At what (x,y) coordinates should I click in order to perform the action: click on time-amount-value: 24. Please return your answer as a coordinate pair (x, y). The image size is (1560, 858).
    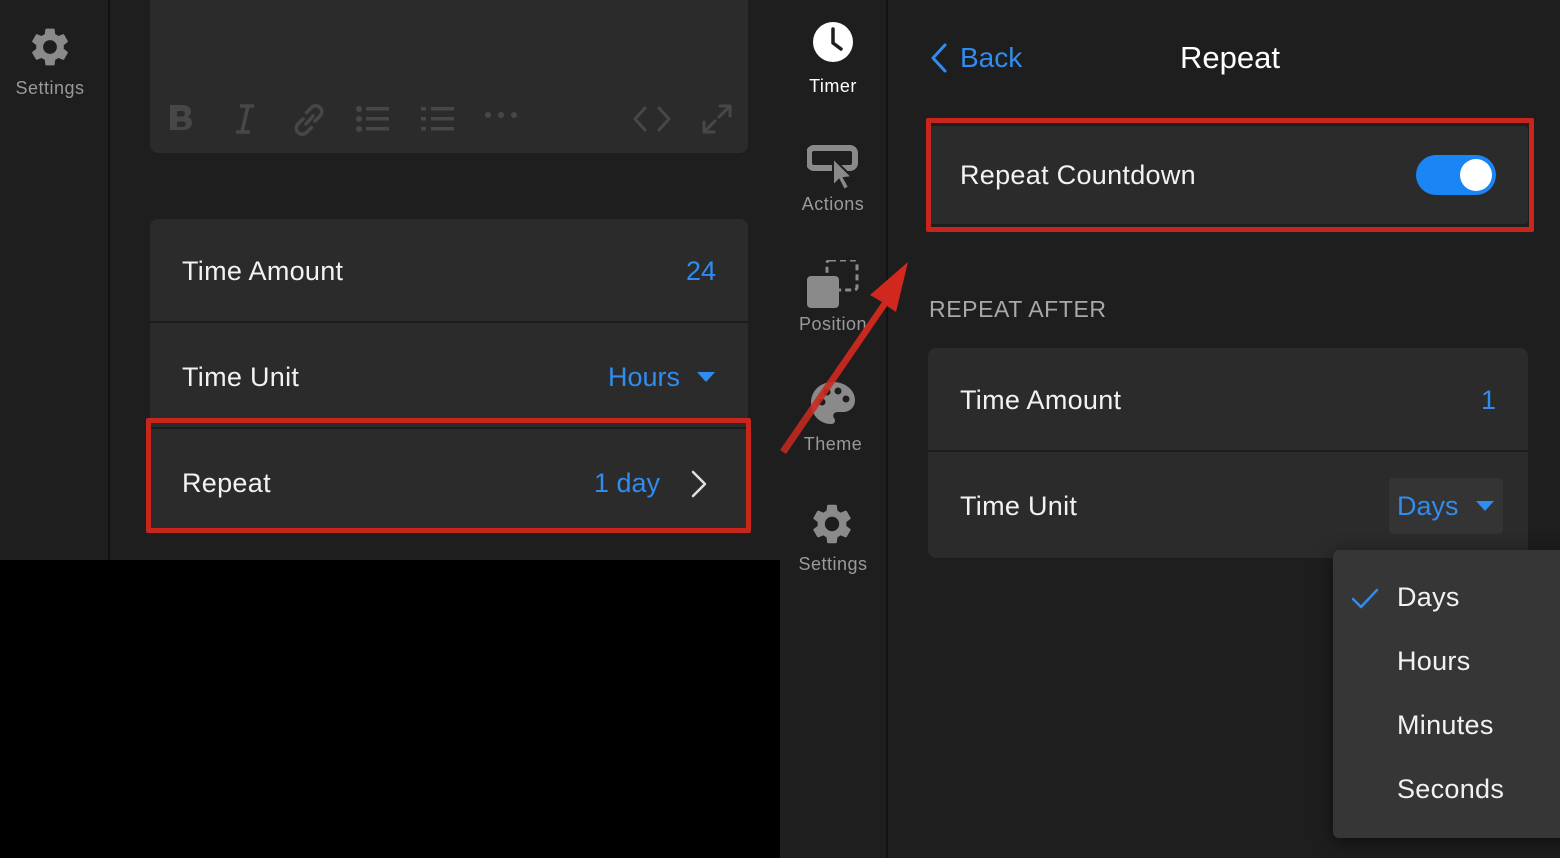
    Looking at the image, I should click on (701, 271).